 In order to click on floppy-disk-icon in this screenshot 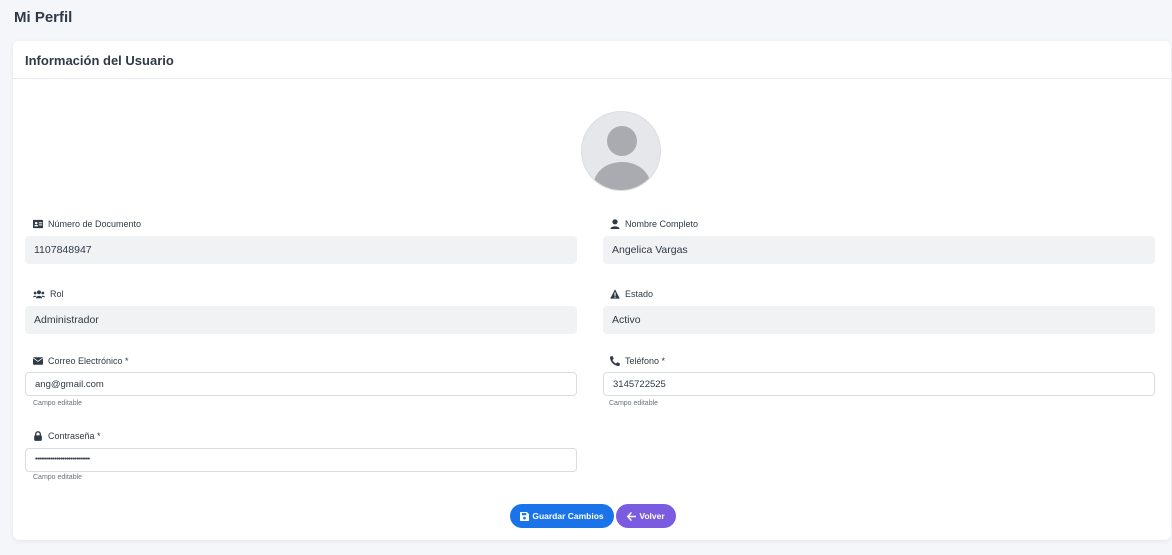, I will do `click(525, 516)`.